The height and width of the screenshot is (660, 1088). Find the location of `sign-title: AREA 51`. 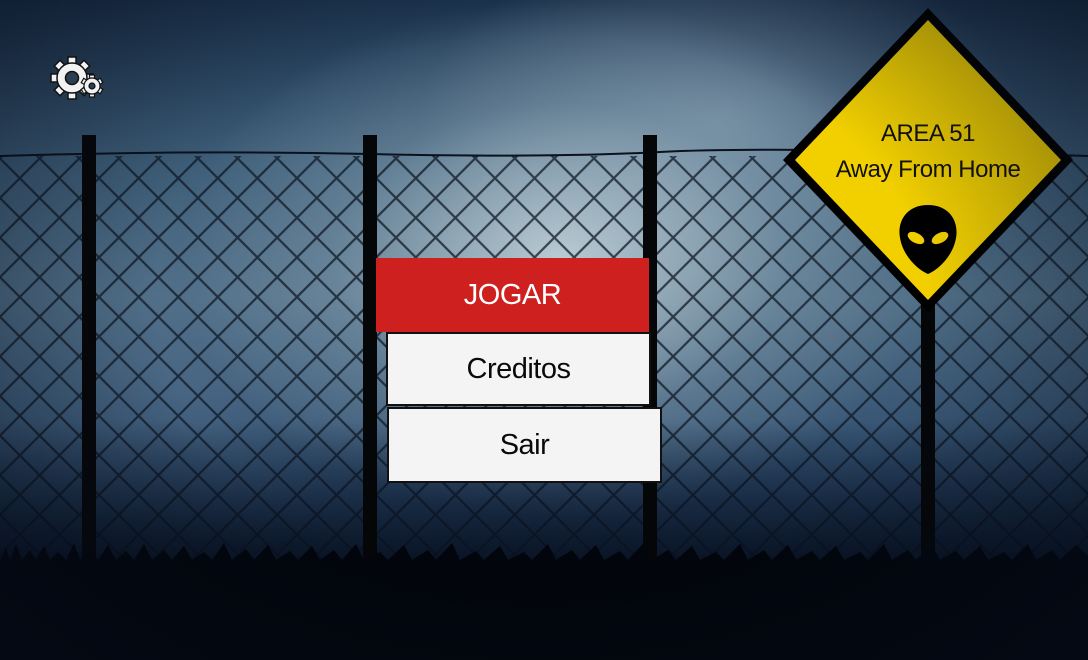

sign-title: AREA 51 is located at coordinates (928, 133).